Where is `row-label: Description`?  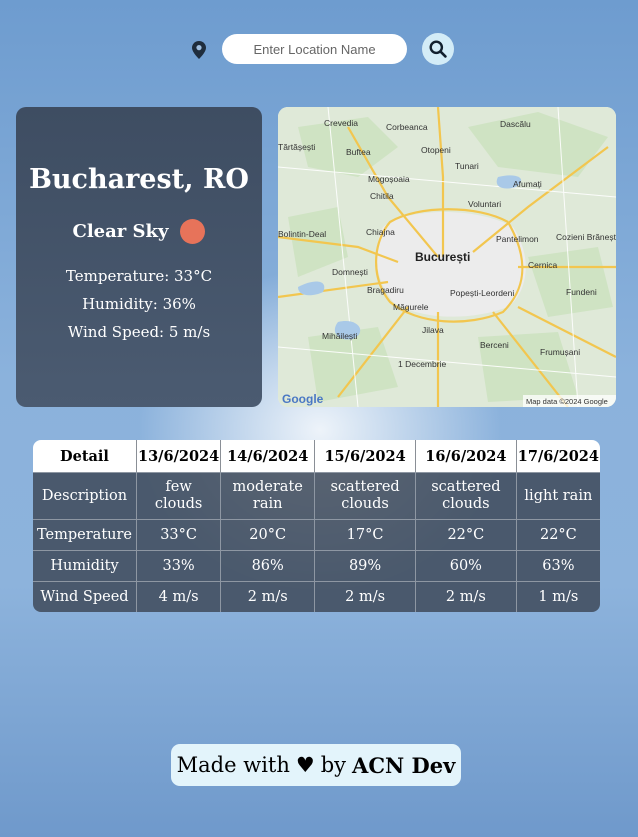
row-label: Description is located at coordinates (85, 495).